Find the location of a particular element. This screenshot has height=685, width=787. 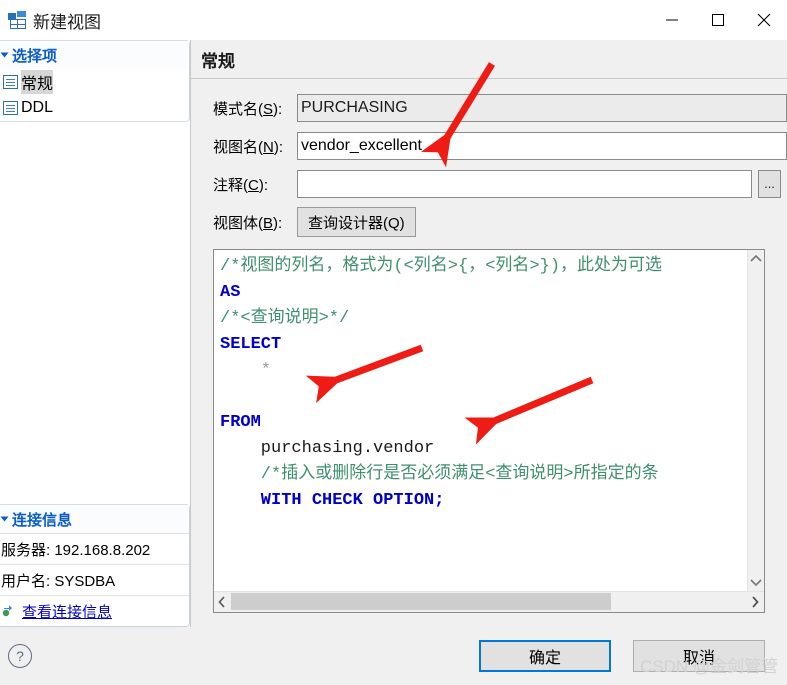

horizontal-scroll-thumb is located at coordinates (421, 601).